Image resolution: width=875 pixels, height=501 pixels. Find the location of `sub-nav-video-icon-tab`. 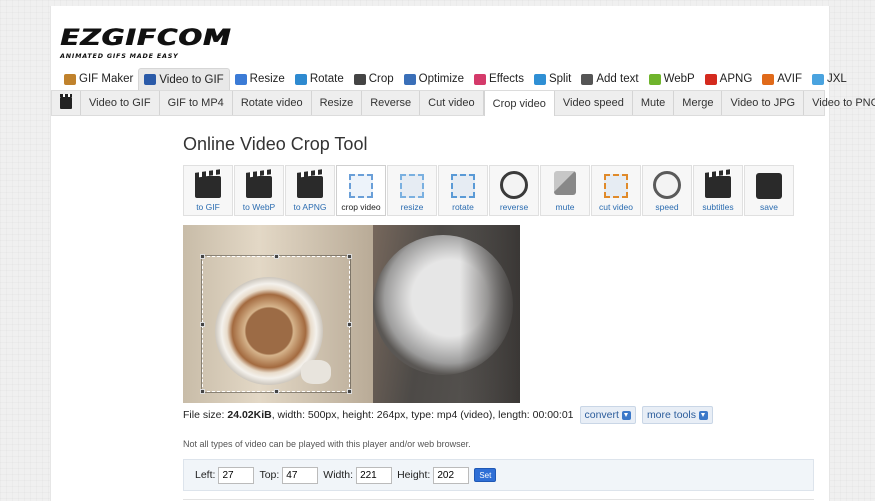

sub-nav-video-icon-tab is located at coordinates (66, 103).